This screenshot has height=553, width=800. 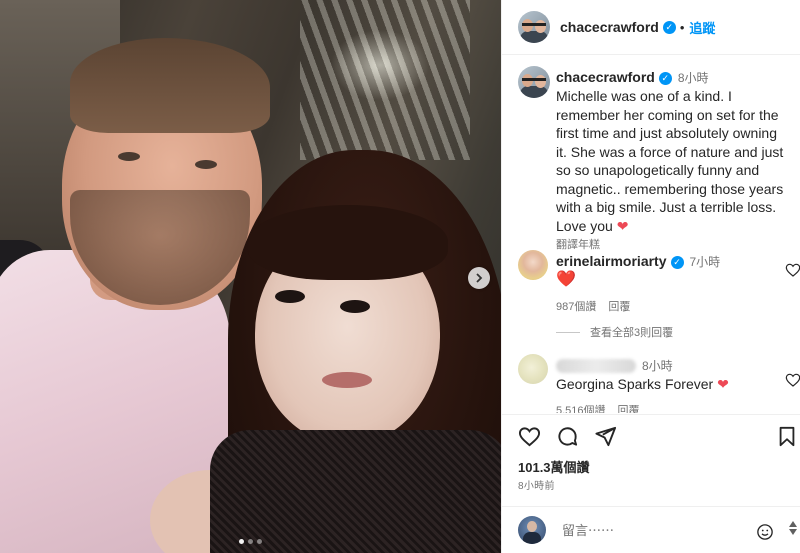 I want to click on woman-eye-left, so click(x=290, y=296).